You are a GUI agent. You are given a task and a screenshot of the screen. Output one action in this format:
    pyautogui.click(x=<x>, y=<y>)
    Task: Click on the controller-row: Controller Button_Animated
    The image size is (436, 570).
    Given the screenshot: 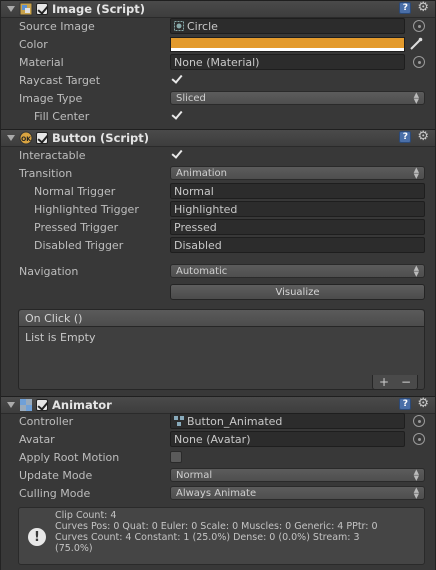 What is the action you would take?
    pyautogui.click(x=218, y=421)
    